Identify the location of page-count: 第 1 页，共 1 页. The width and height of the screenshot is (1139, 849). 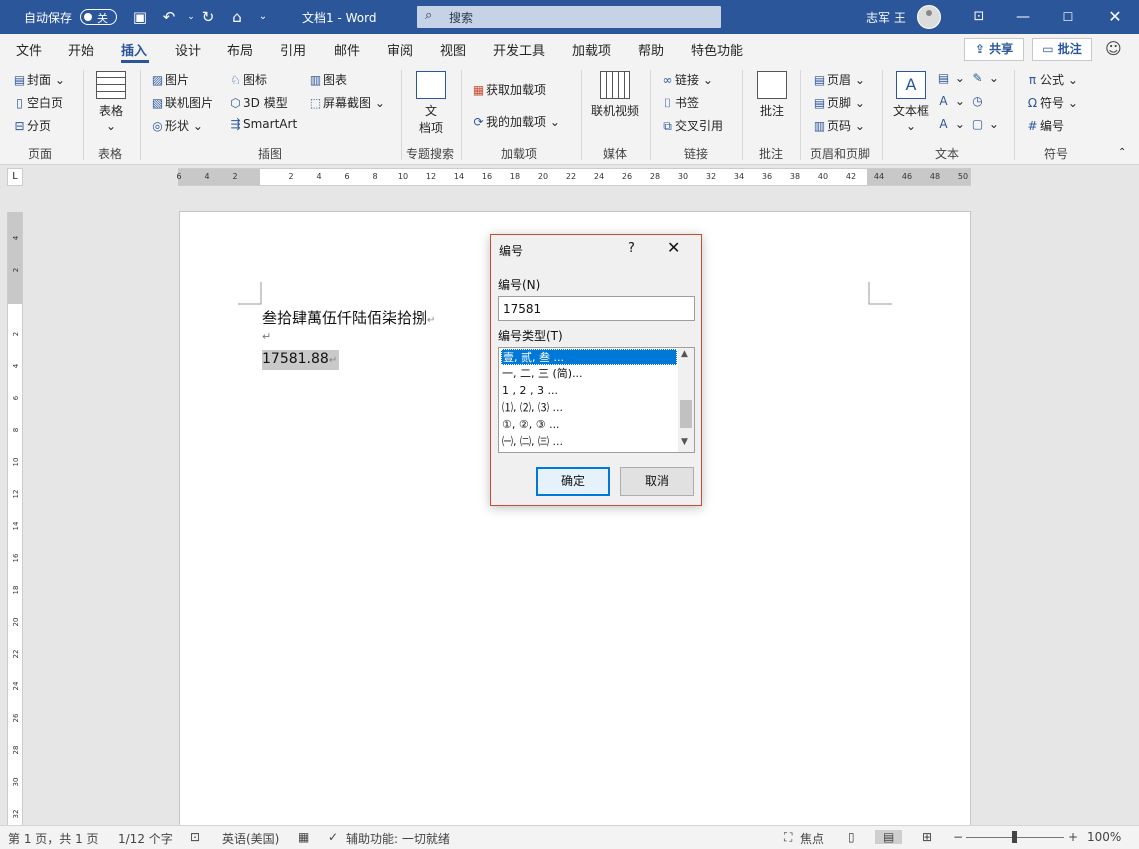
(53, 838).